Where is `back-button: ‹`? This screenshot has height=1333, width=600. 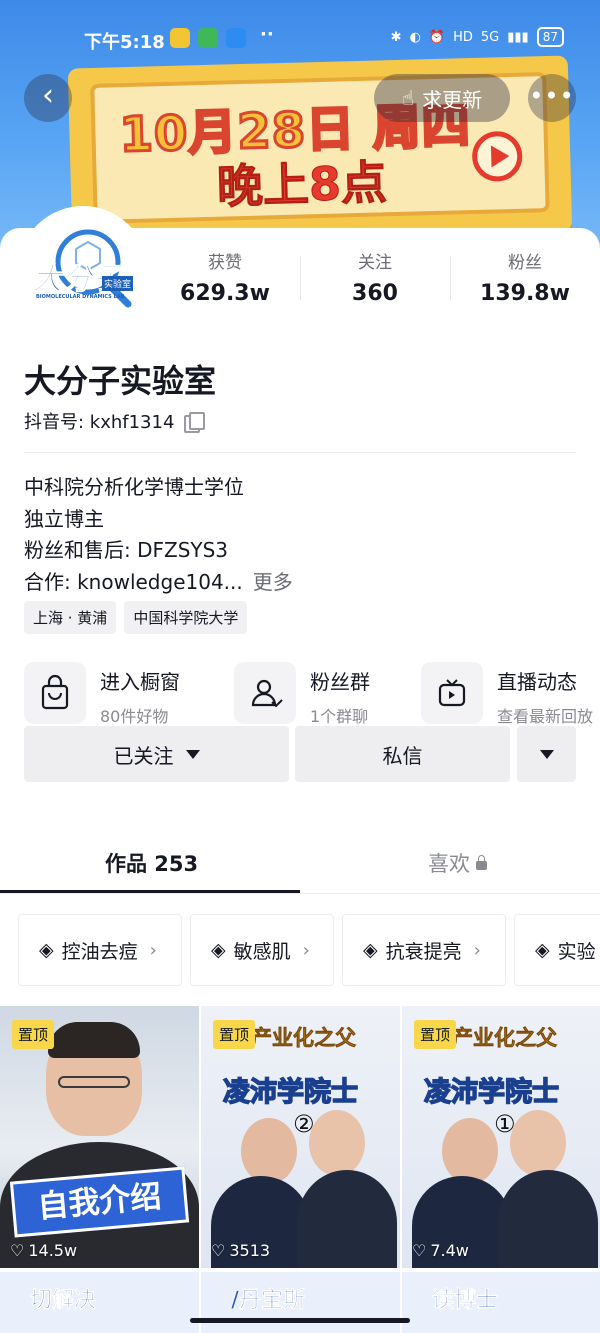 back-button: ‹ is located at coordinates (48, 98).